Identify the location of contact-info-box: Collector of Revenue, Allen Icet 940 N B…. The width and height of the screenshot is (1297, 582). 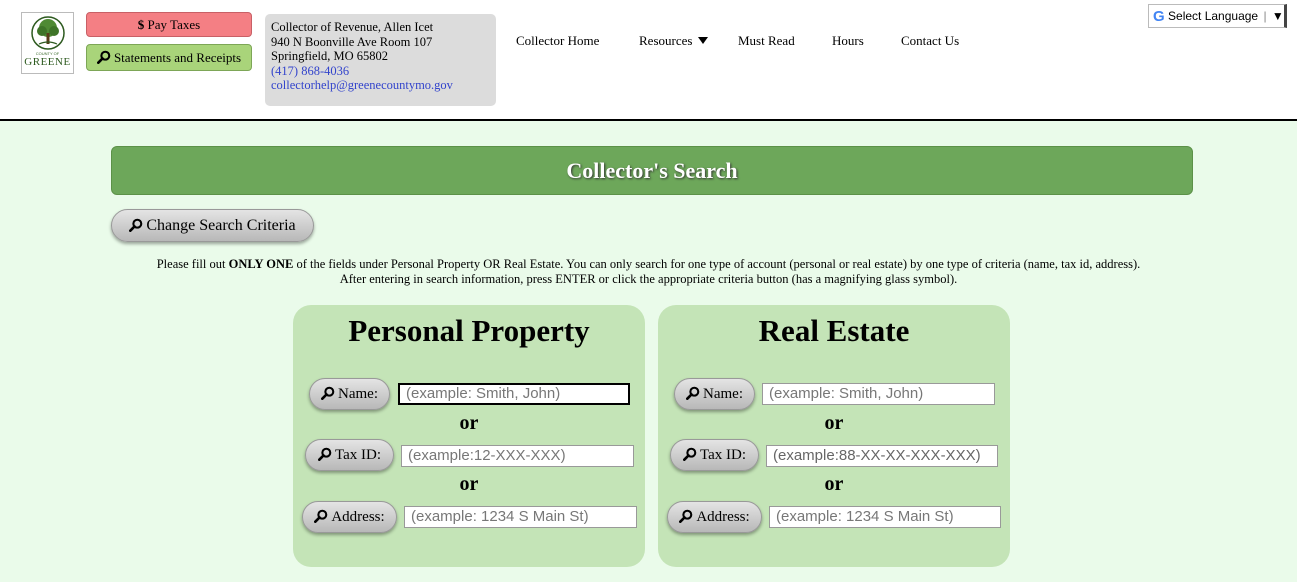
(380, 60).